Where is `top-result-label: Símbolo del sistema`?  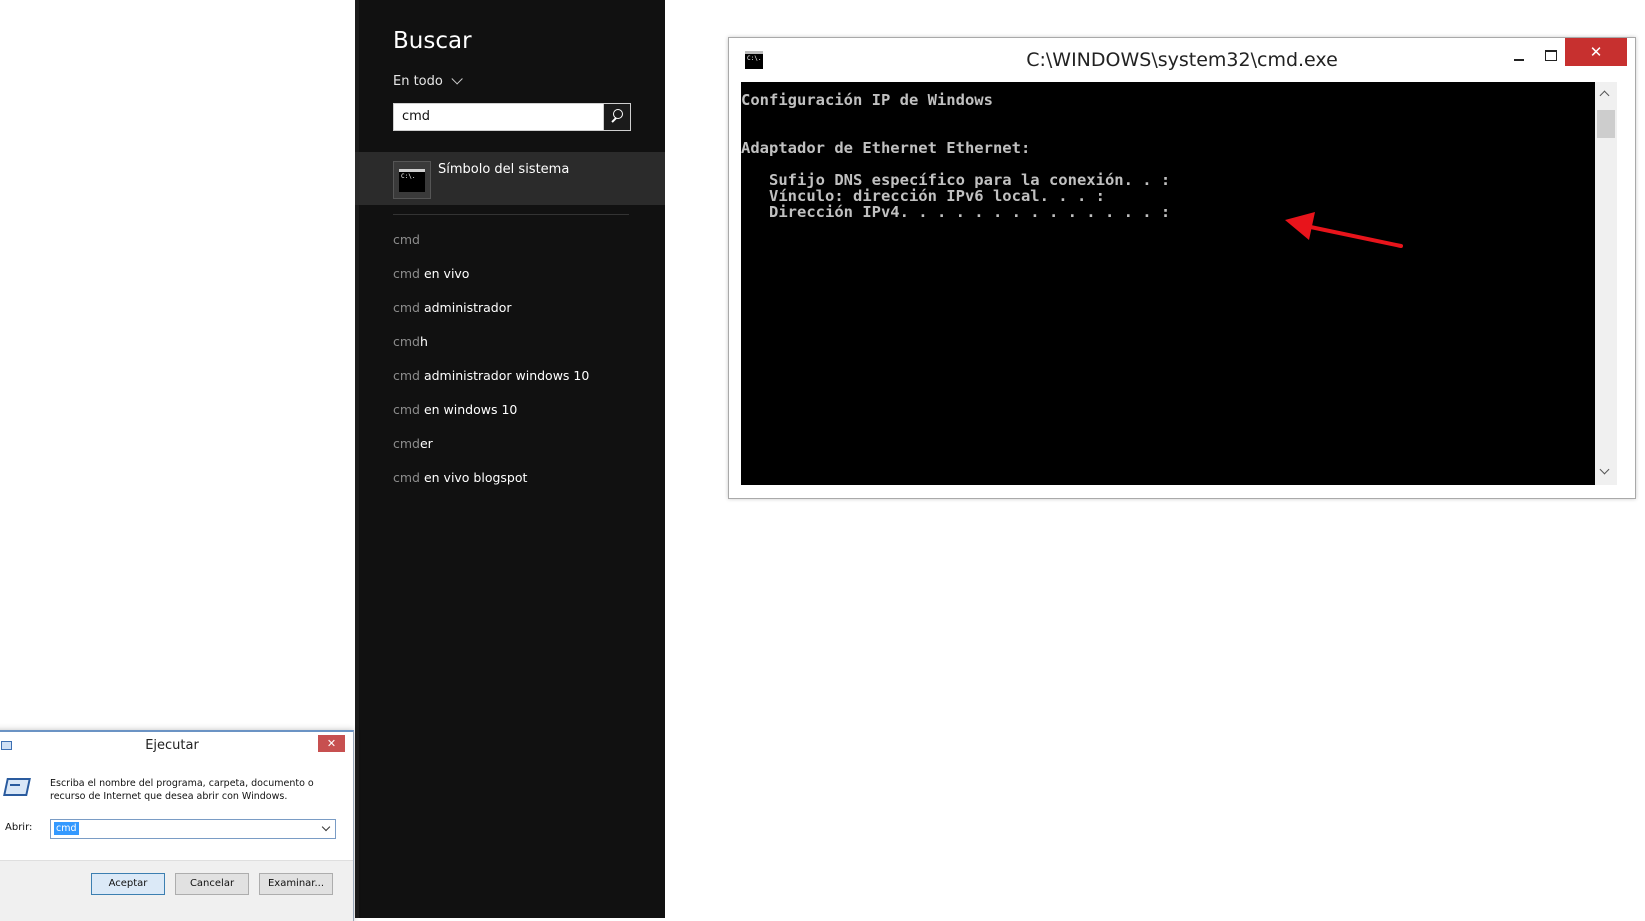
top-result-label: Símbolo del sistema is located at coordinates (504, 169).